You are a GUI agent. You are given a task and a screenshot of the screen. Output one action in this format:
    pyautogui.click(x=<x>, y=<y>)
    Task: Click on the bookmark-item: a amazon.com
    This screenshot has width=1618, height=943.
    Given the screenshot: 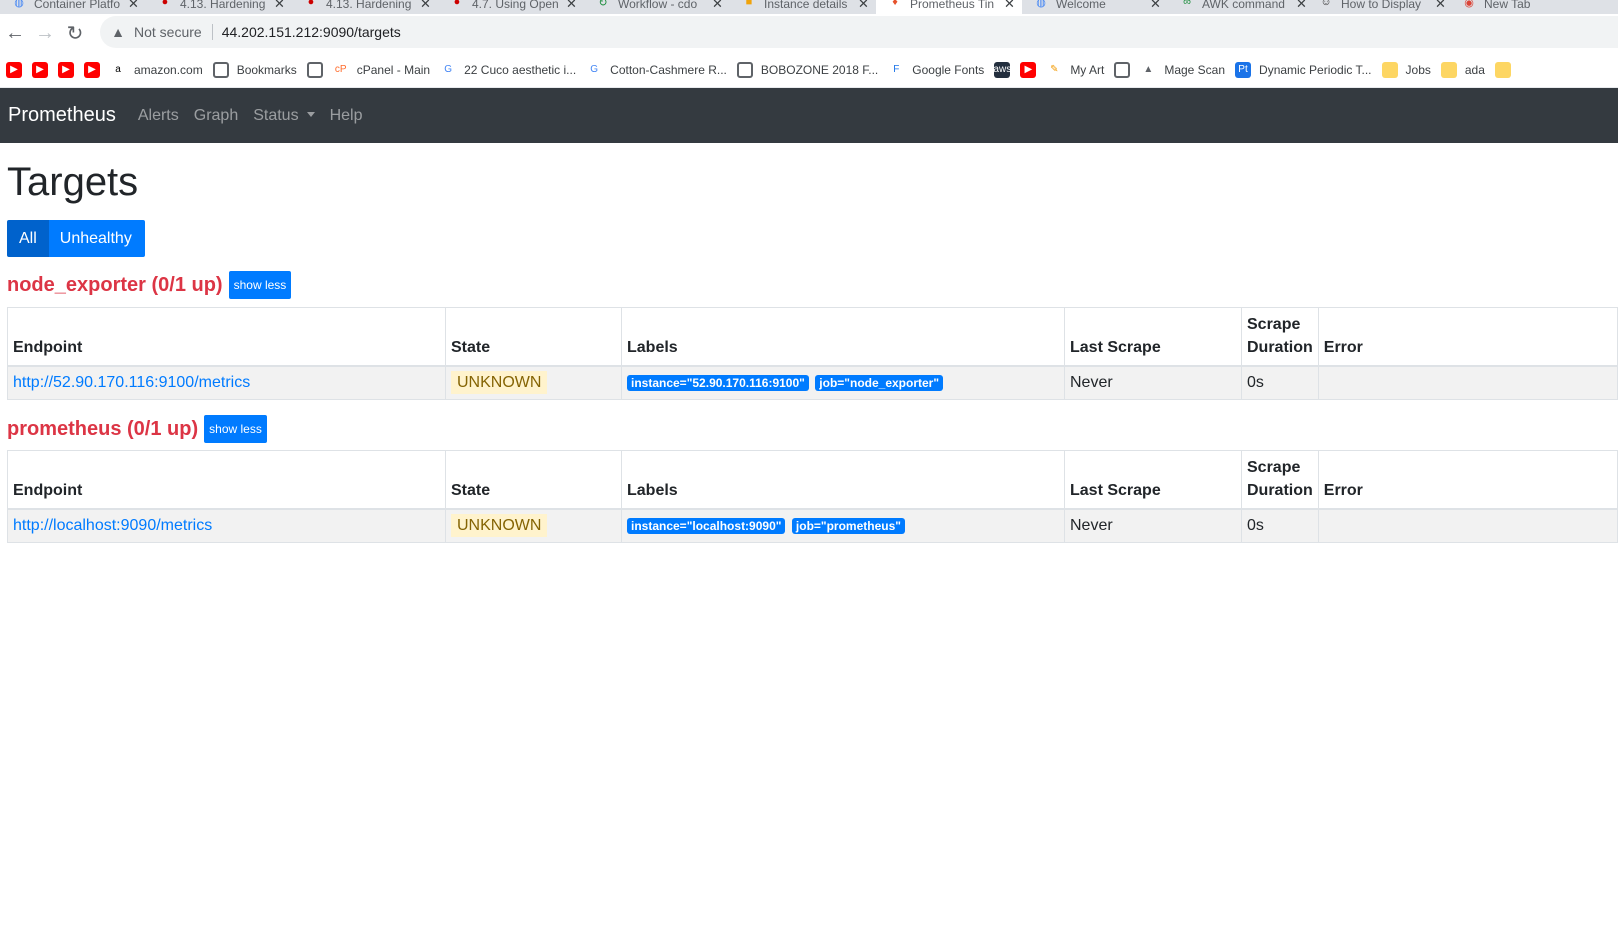 What is the action you would take?
    pyautogui.click(x=156, y=70)
    